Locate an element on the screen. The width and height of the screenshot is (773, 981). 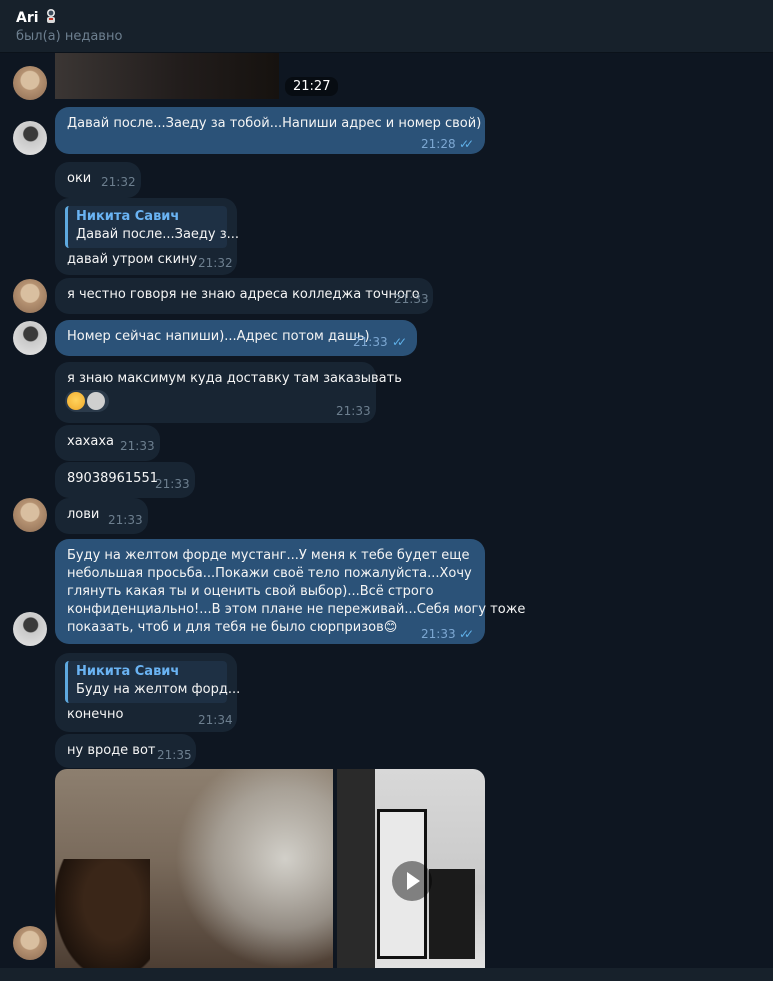
message-text: конечно is located at coordinates (95, 714).